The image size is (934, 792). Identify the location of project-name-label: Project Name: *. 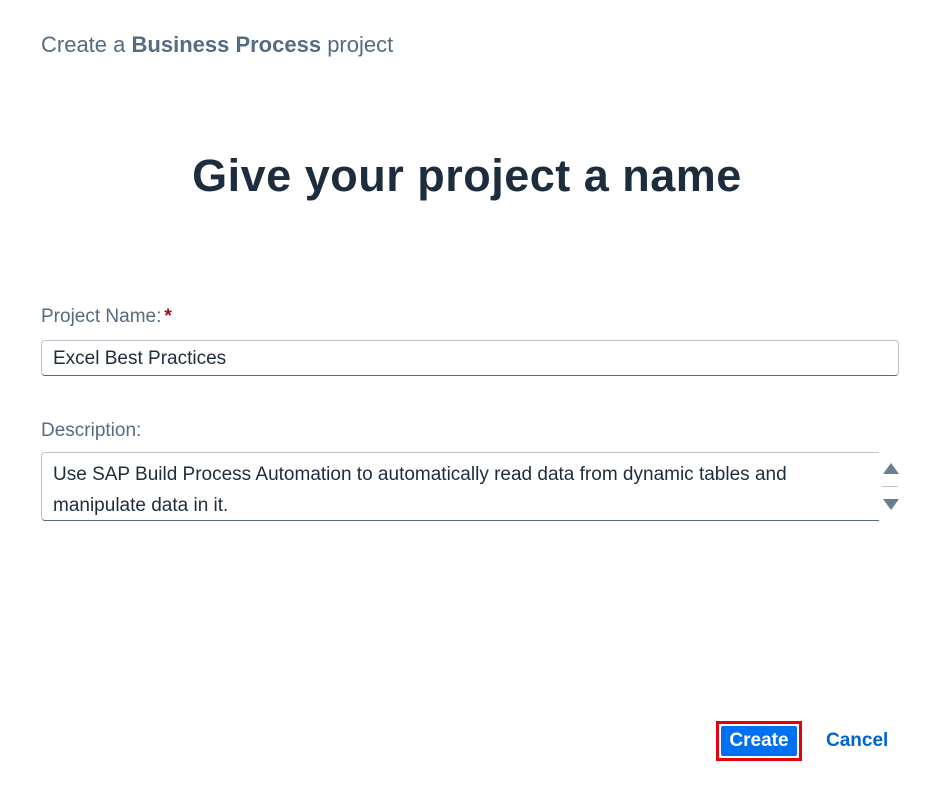
(106, 317).